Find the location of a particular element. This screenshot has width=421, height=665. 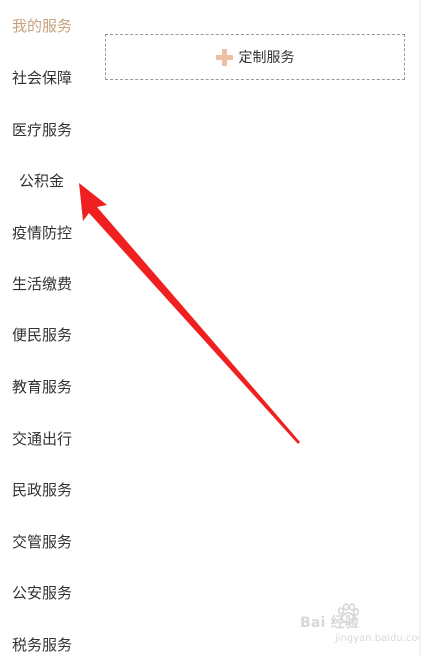

sidebar-item-traffic-management: 交管服务 is located at coordinates (48, 542).